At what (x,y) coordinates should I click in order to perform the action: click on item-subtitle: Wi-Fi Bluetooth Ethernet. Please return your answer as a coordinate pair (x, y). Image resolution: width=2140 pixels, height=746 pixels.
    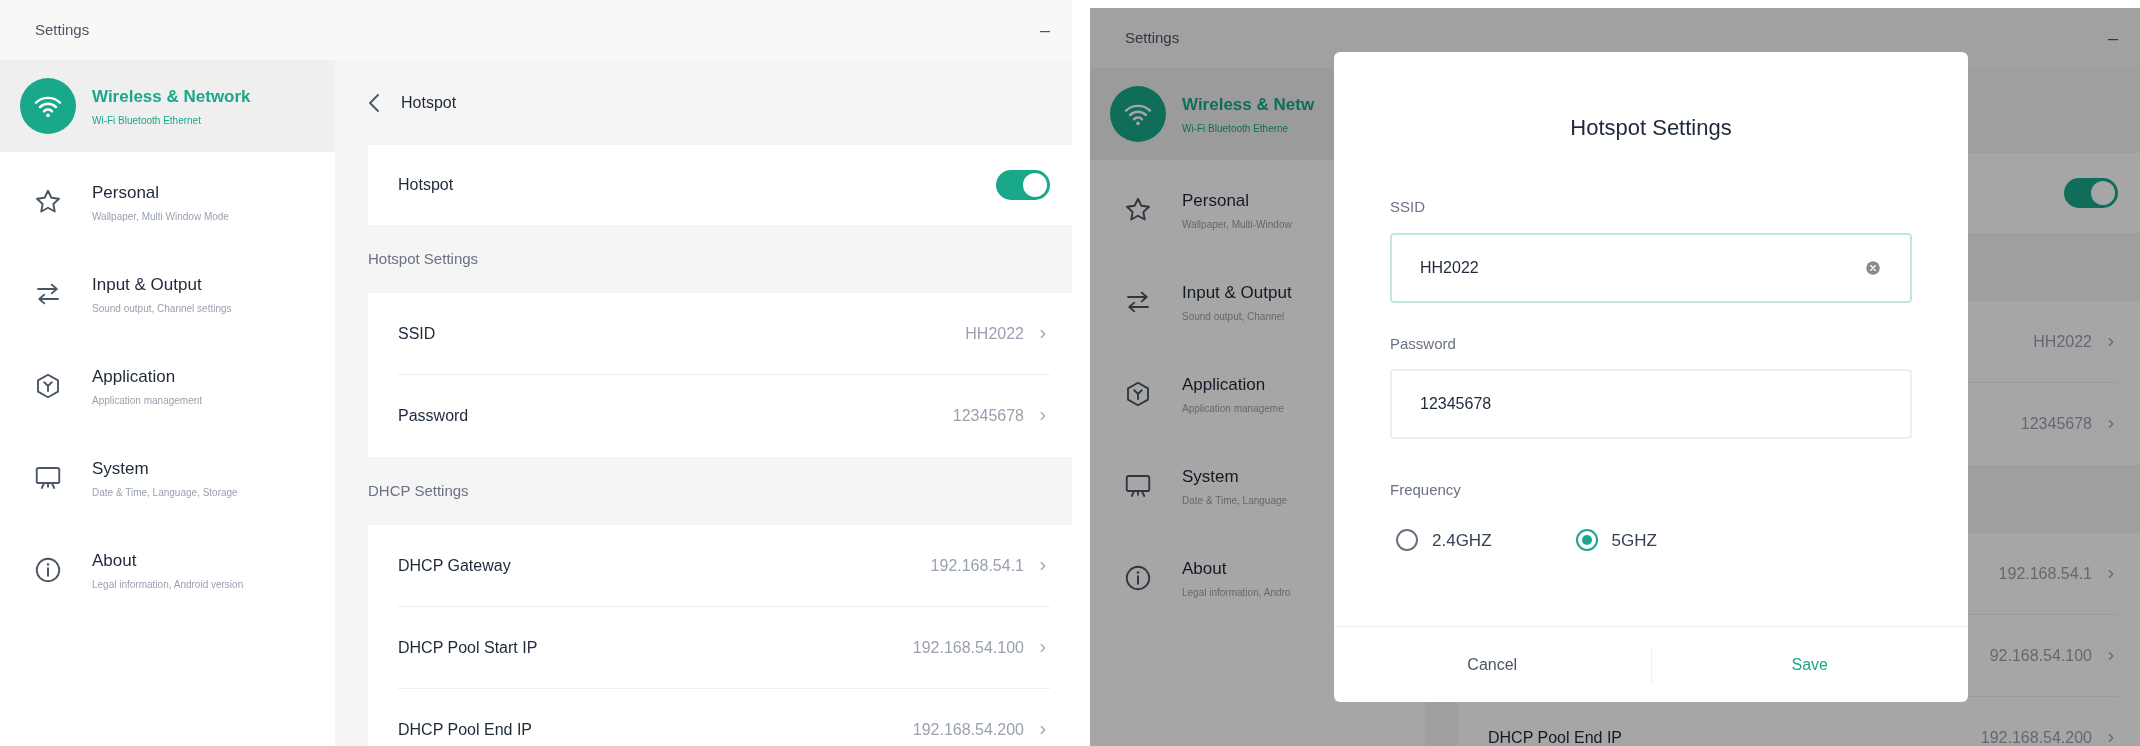
    Looking at the image, I should click on (147, 120).